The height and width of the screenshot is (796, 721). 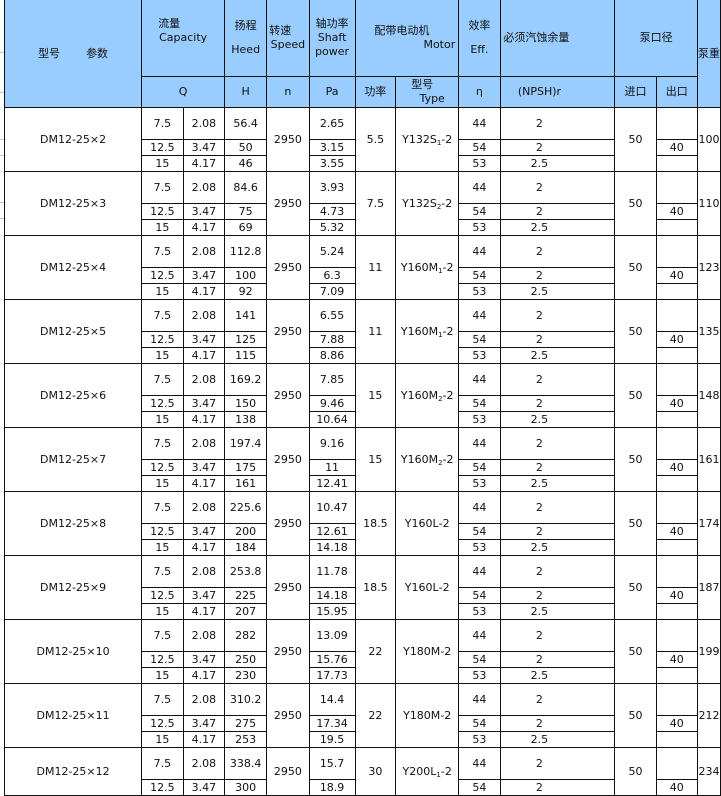 I want to click on head-cell: 161, so click(x=246, y=483).